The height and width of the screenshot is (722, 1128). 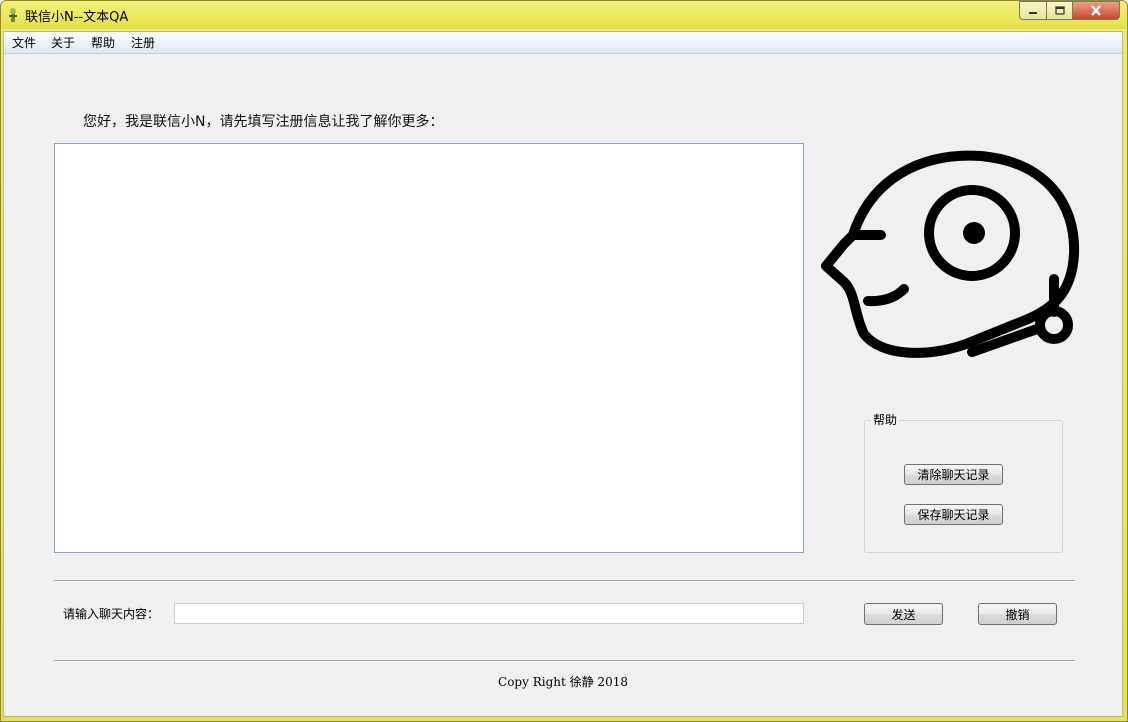 I want to click on robot-head-icon, so click(x=950, y=254).